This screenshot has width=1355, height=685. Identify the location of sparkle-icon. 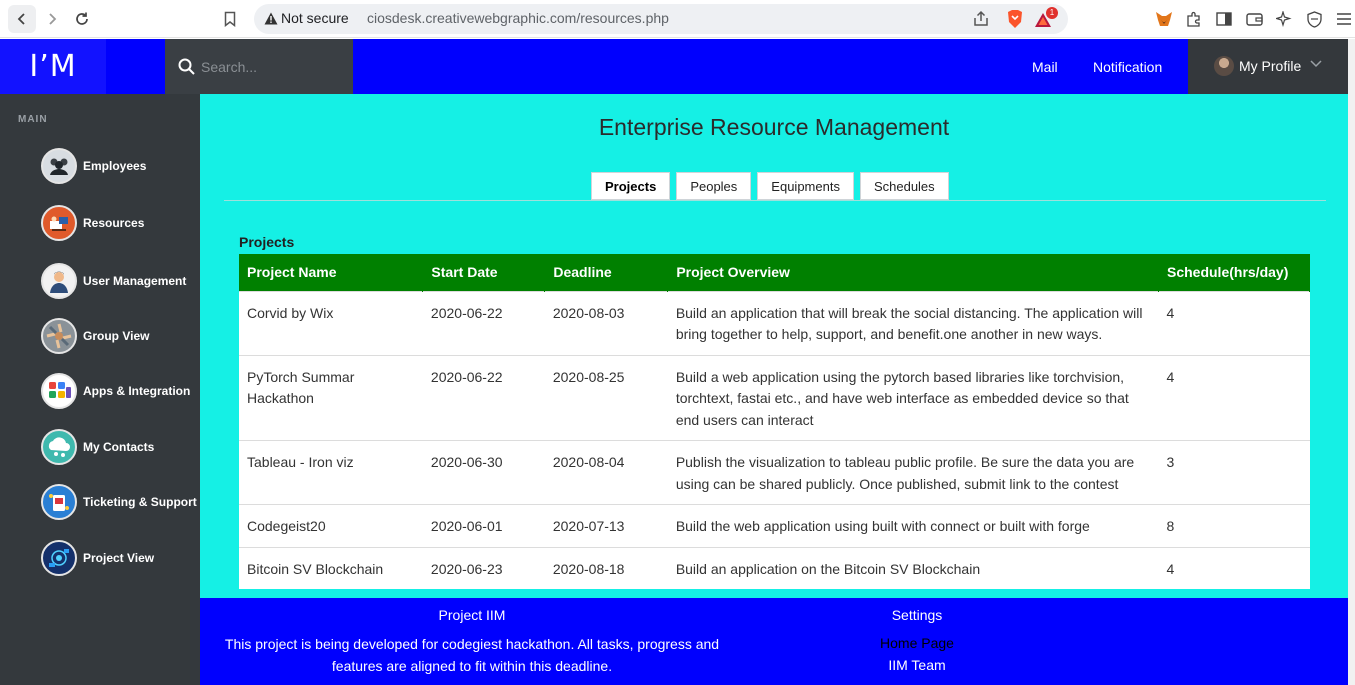
(1284, 19).